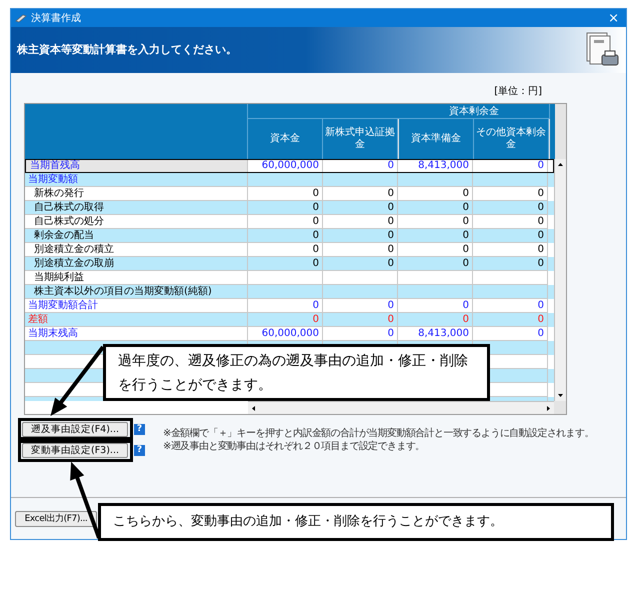  I want to click on note-text: ※遡及事由と変動事由はそれぞれ２０項目まで設定できます。, so click(294, 446).